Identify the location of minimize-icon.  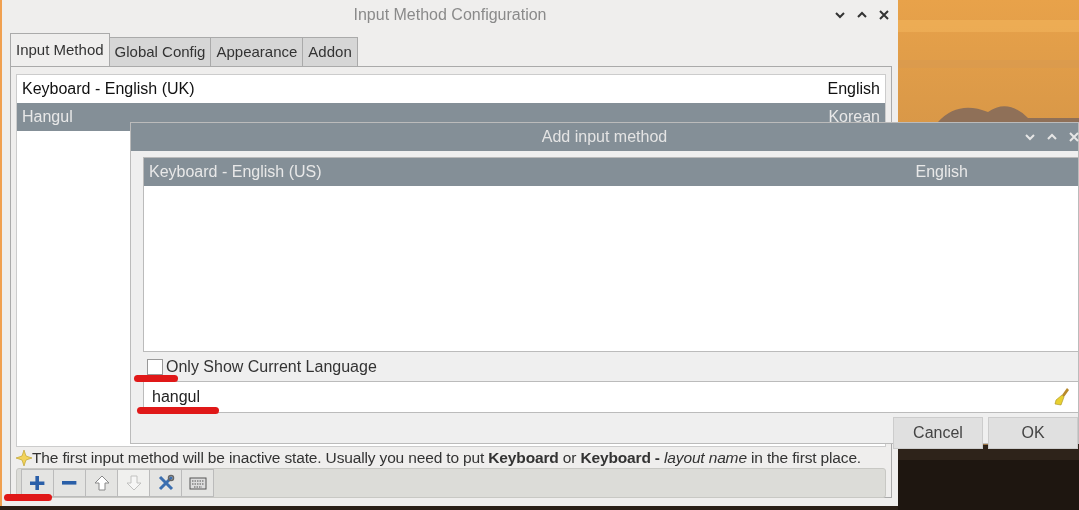
(840, 15).